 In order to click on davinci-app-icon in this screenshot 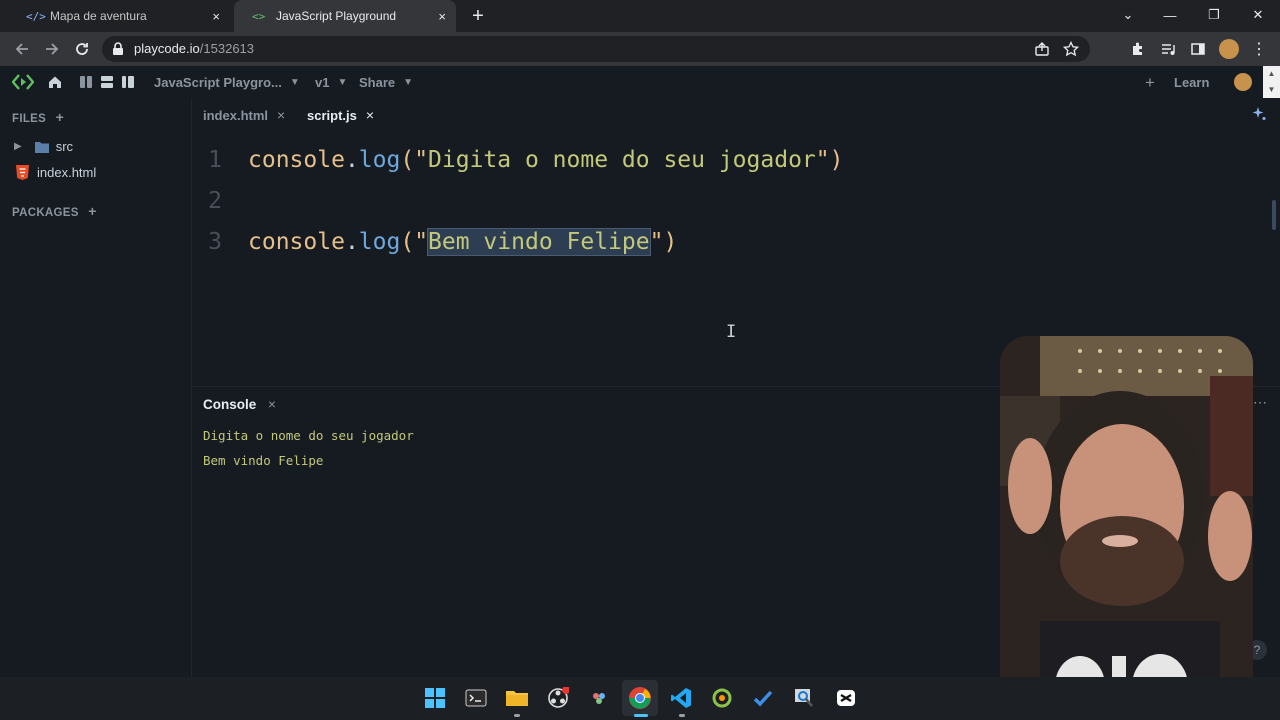, I will do `click(599, 698)`.